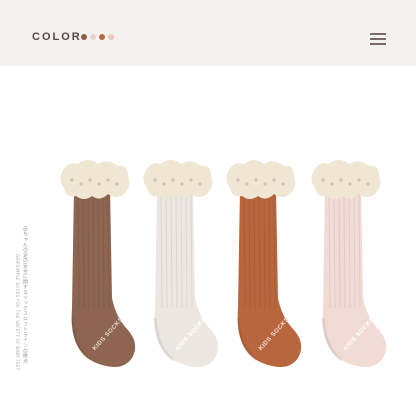 This screenshot has height=416, width=416. Describe the element at coordinates (84, 37) in the screenshot. I see `swatch-brown` at that location.